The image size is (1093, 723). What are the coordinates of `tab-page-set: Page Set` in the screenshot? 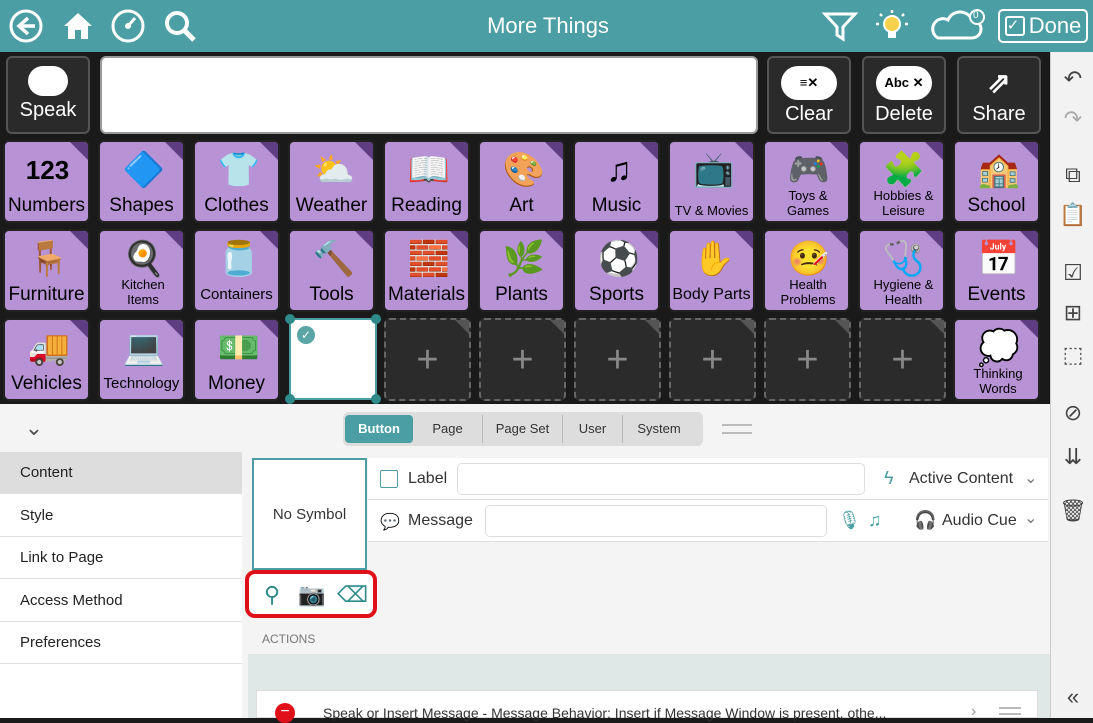 It's located at (523, 429).